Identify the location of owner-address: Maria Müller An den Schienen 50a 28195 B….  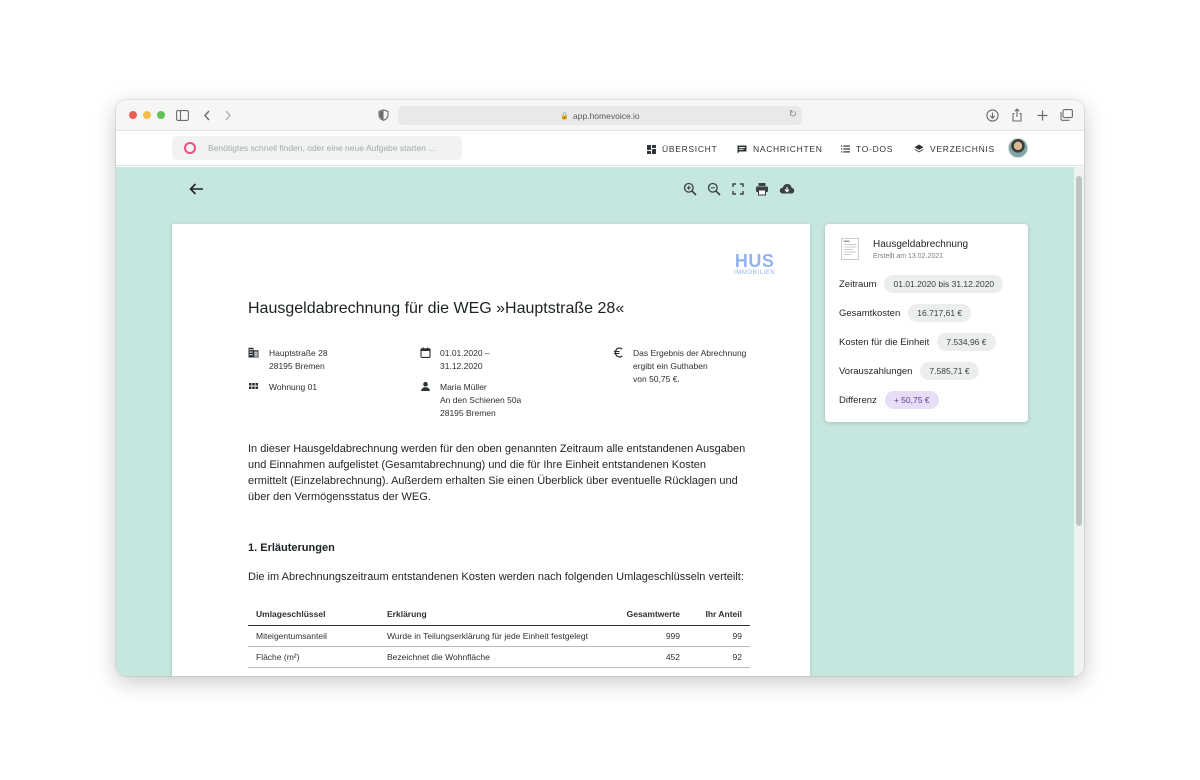
(480, 400).